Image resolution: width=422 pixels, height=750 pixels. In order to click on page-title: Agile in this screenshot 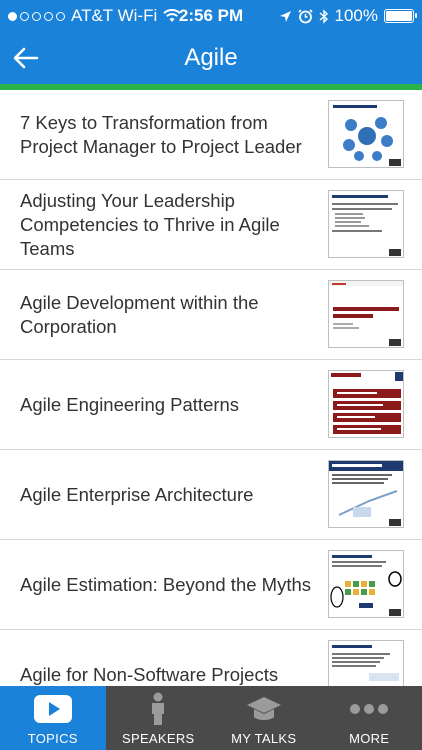, I will do `click(211, 57)`.